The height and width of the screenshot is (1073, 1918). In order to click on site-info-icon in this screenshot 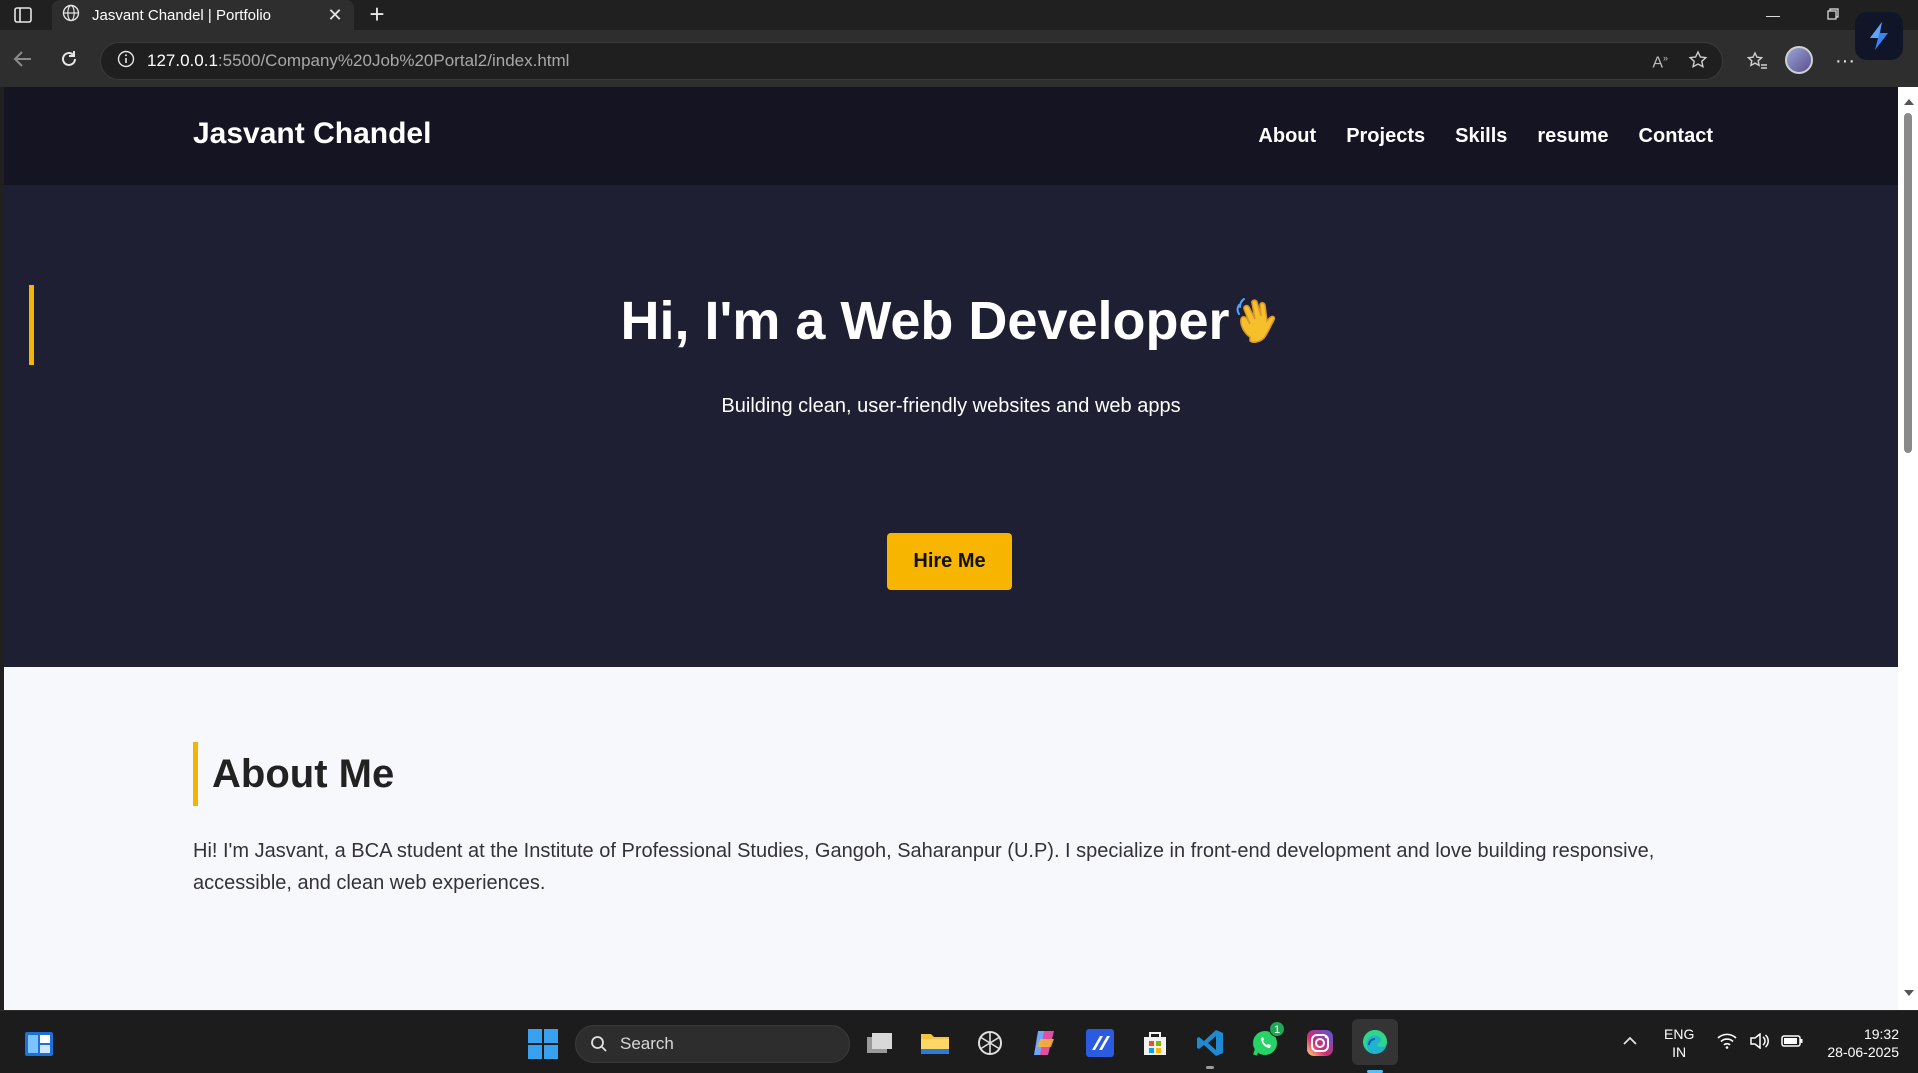, I will do `click(126, 61)`.